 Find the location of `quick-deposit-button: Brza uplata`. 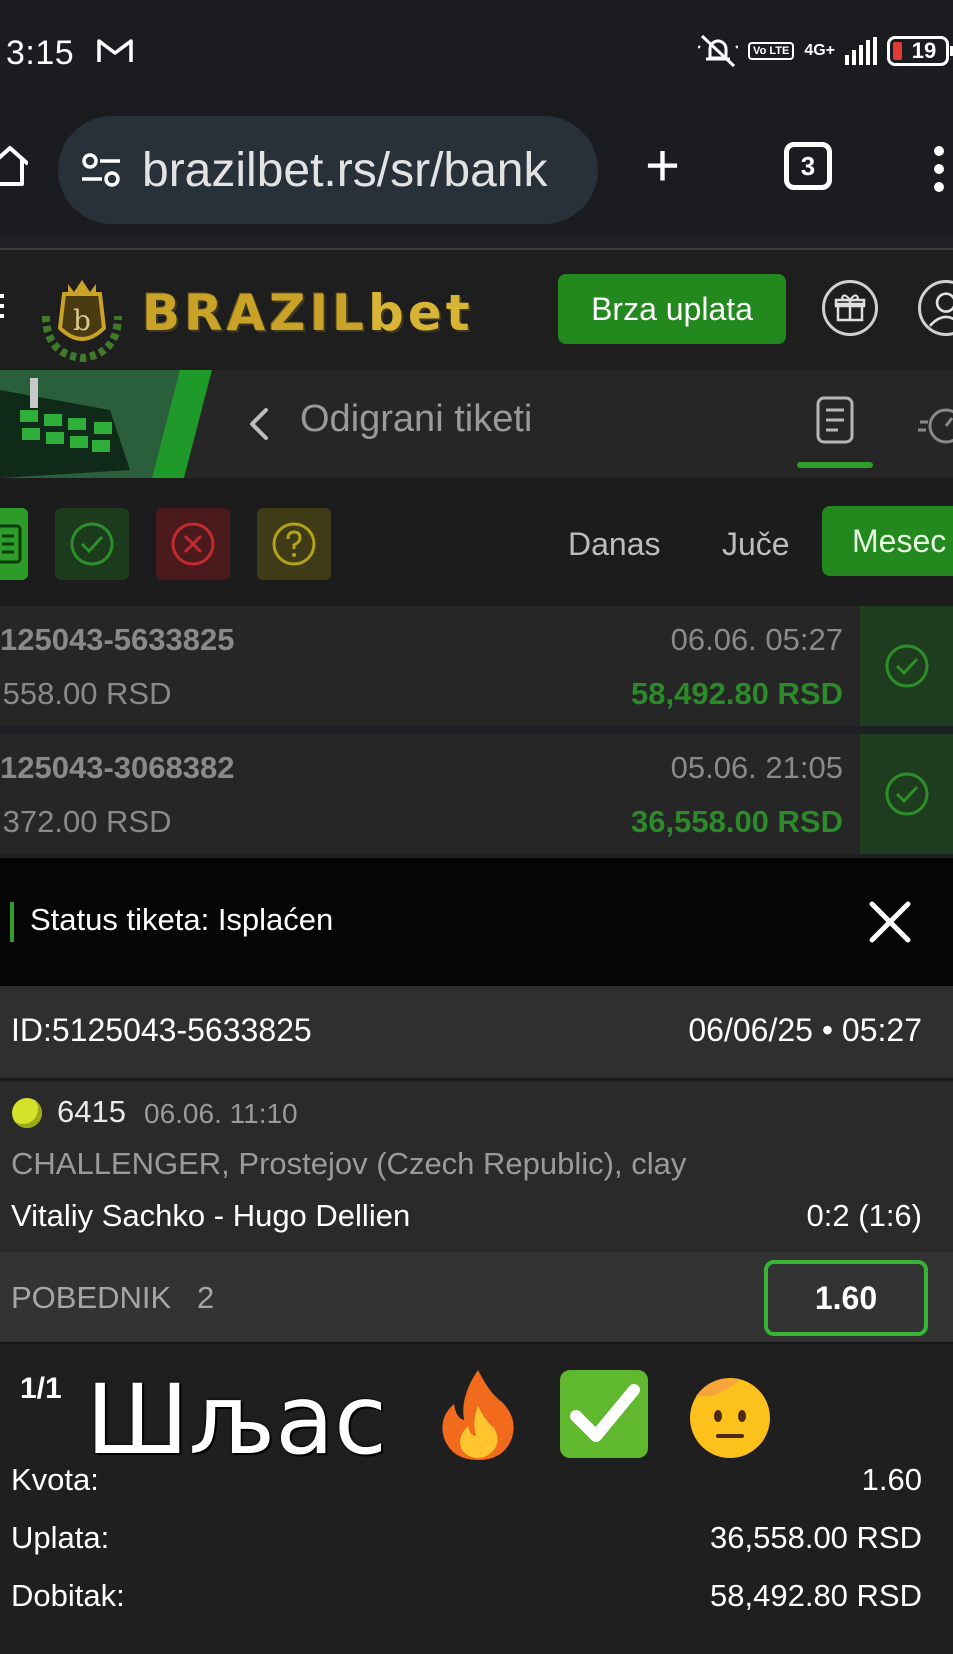

quick-deposit-button: Brza uplata is located at coordinates (672, 309).